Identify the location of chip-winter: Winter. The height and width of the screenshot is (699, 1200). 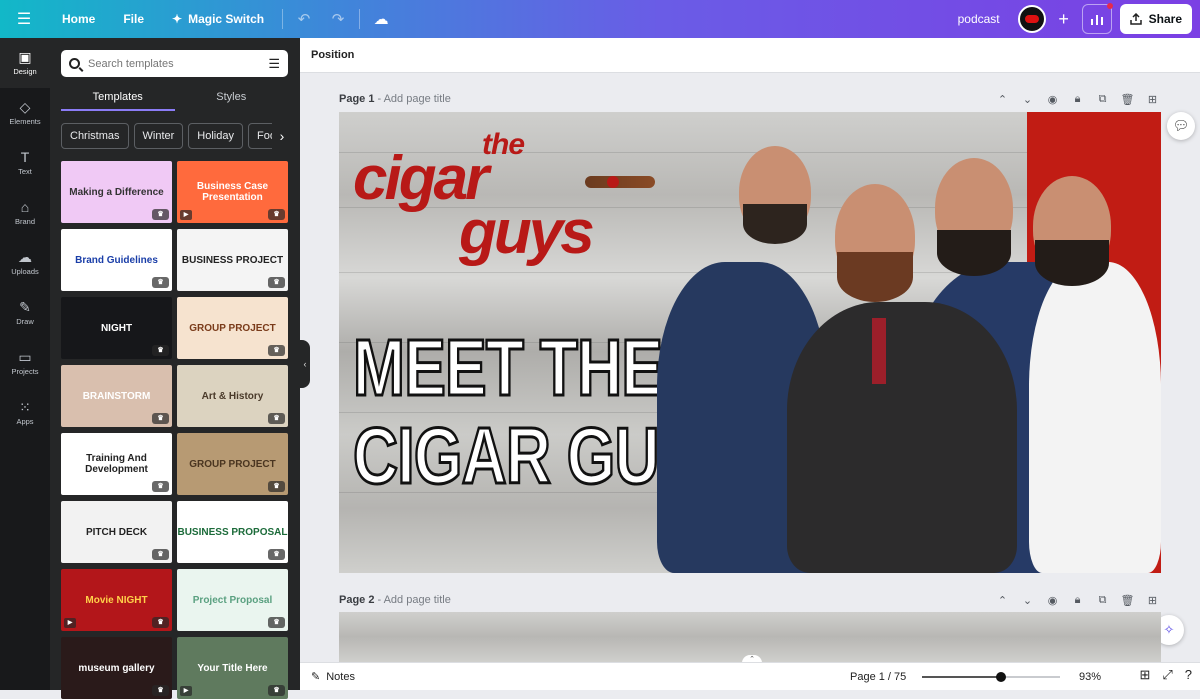
(158, 136).